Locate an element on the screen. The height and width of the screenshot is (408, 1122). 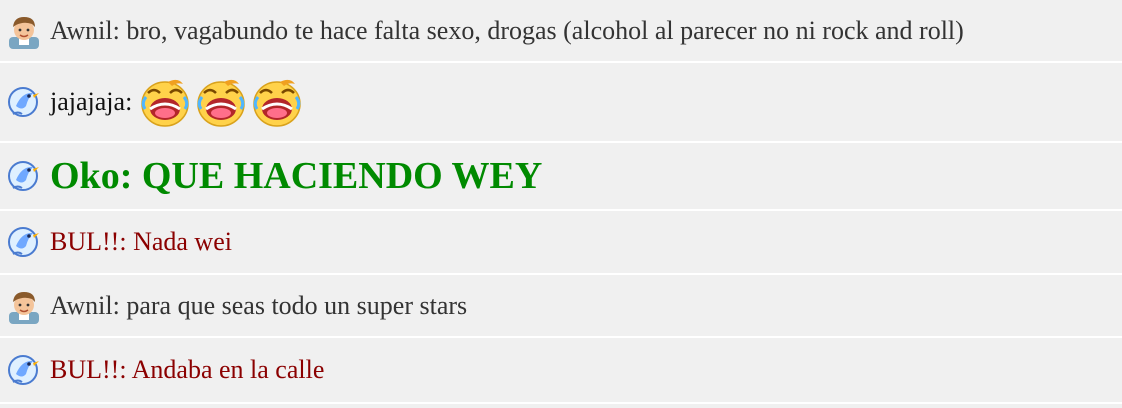
chat-message-partial is located at coordinates (561, 406).